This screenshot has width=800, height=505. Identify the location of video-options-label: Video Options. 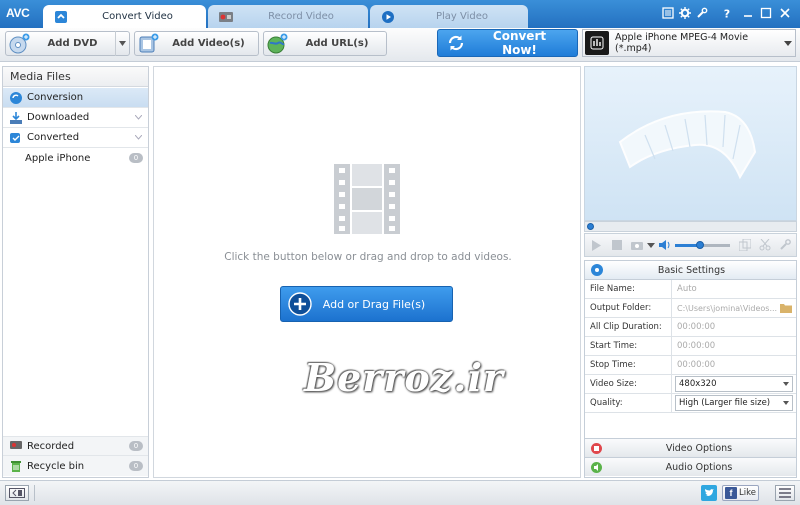
(699, 448).